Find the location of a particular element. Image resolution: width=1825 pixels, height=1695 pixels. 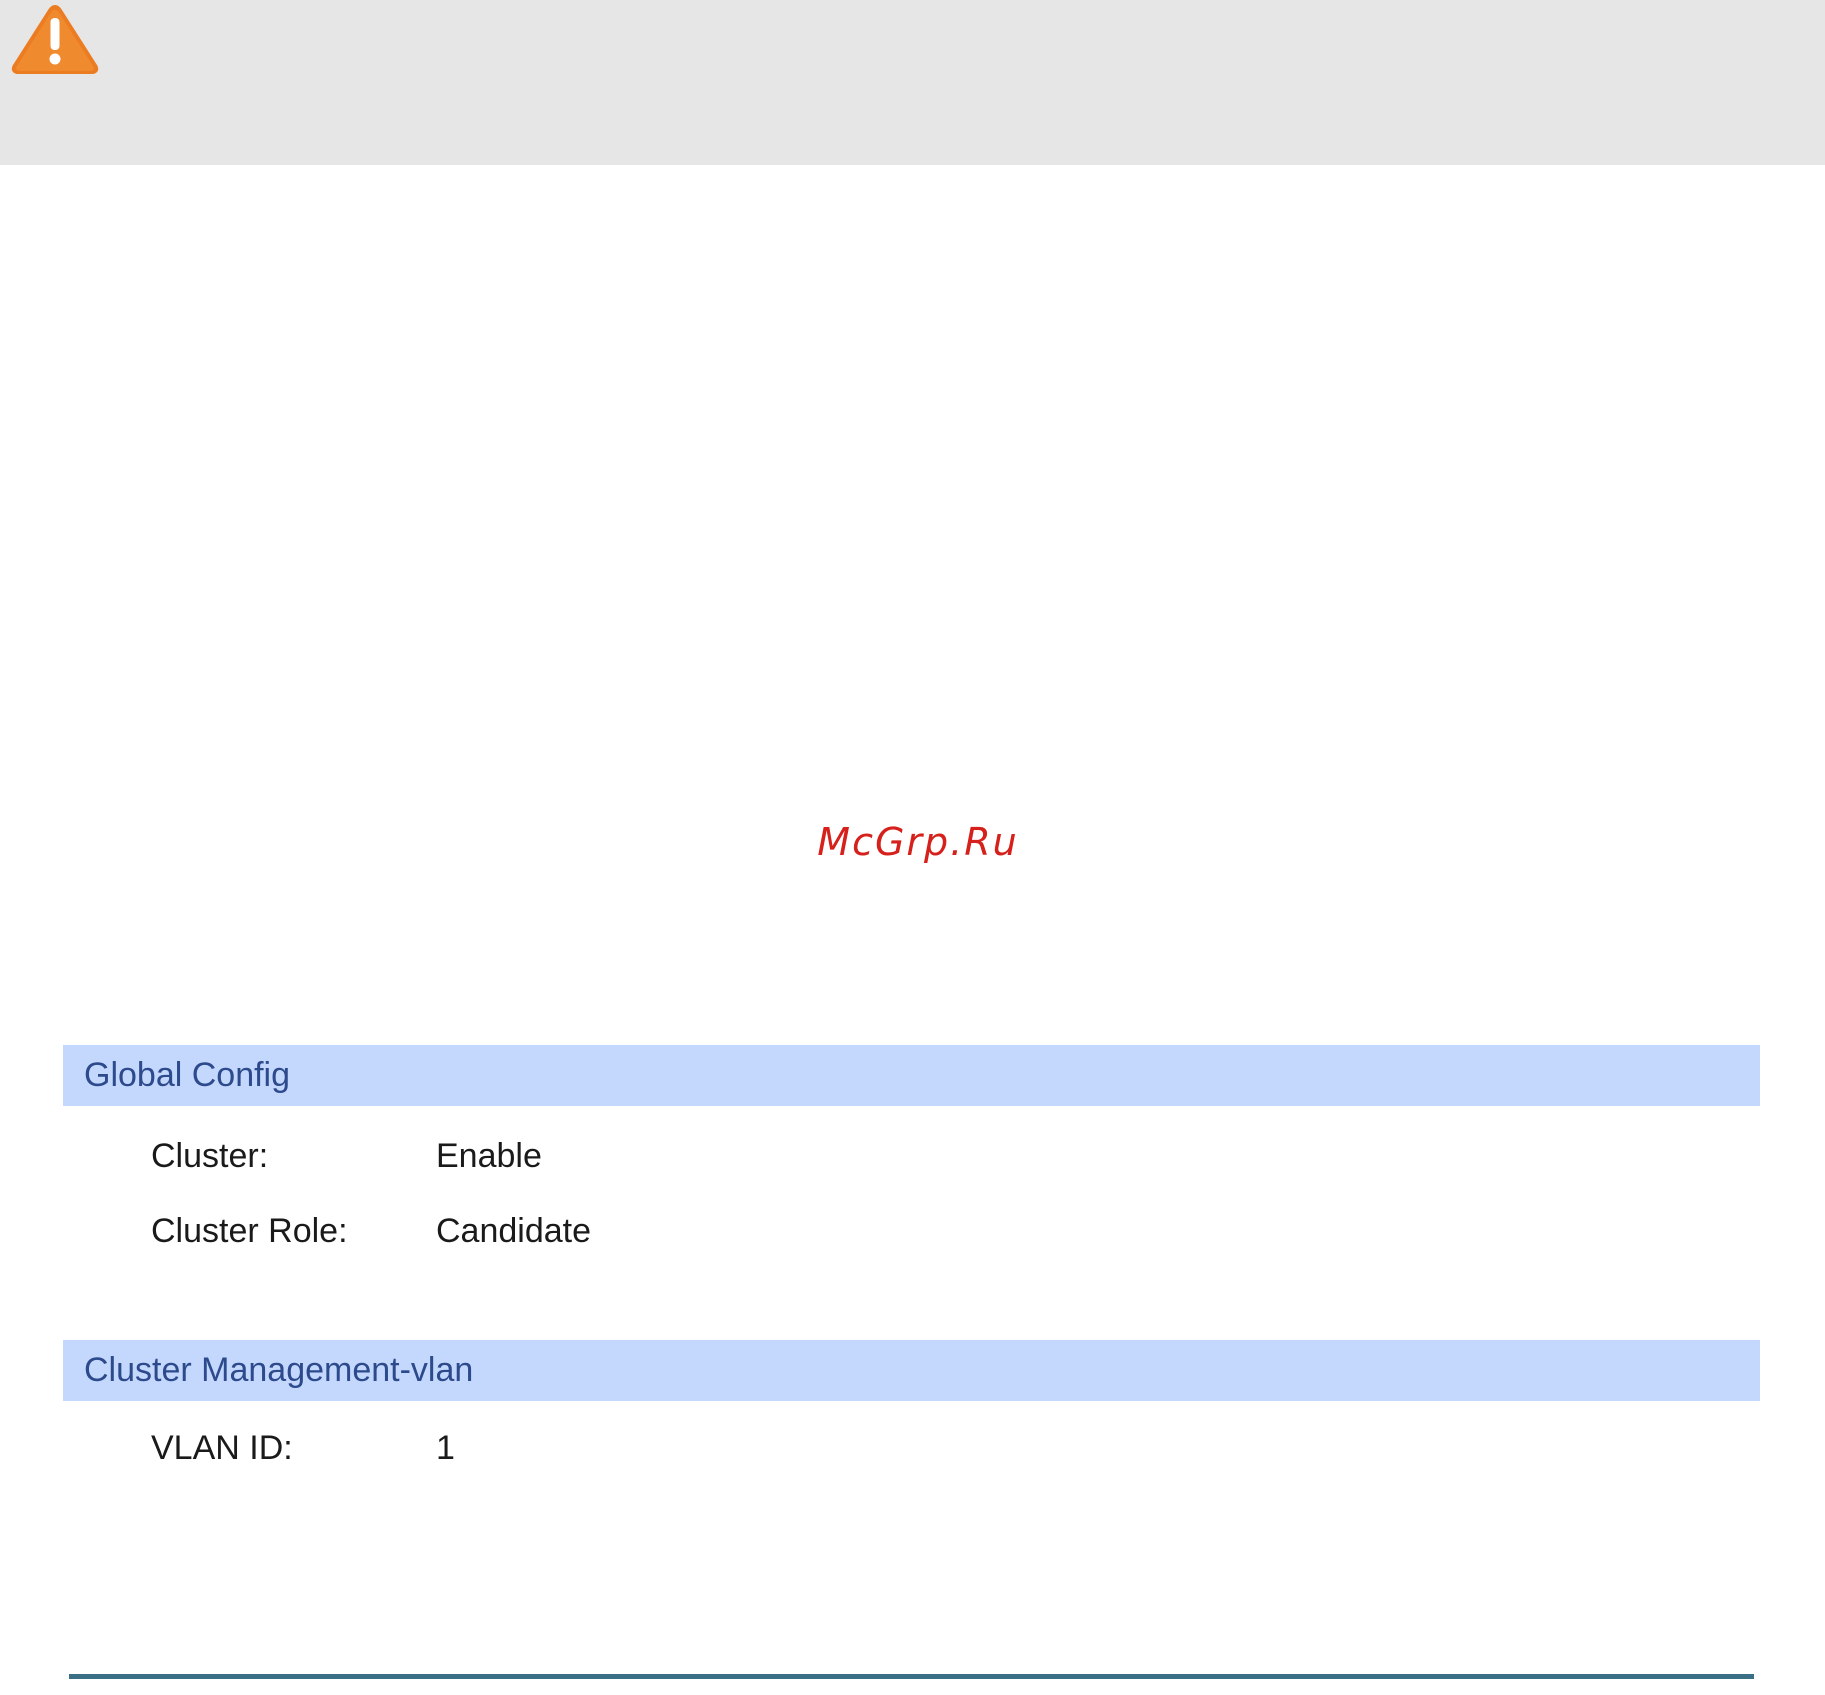

cluster-management-vlan-header: Cluster Management-vlan is located at coordinates (911, 1370).